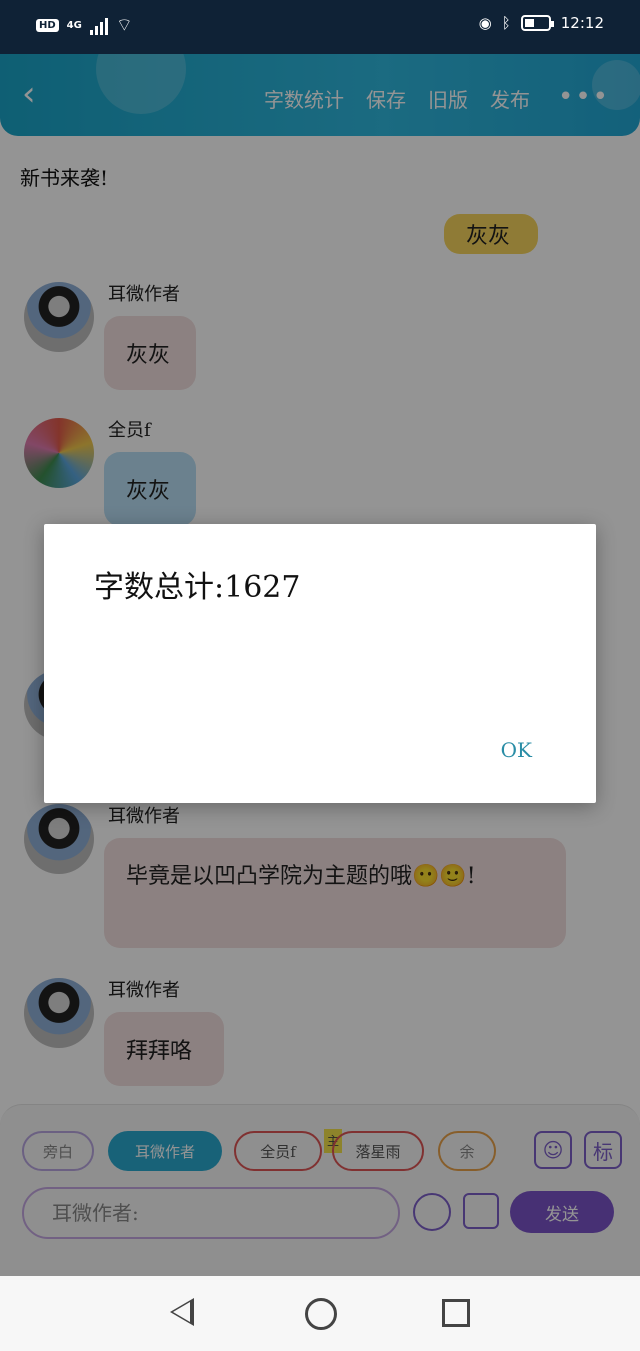  Describe the element at coordinates (456, 1313) in the screenshot. I see `nav-recent-icon` at that location.